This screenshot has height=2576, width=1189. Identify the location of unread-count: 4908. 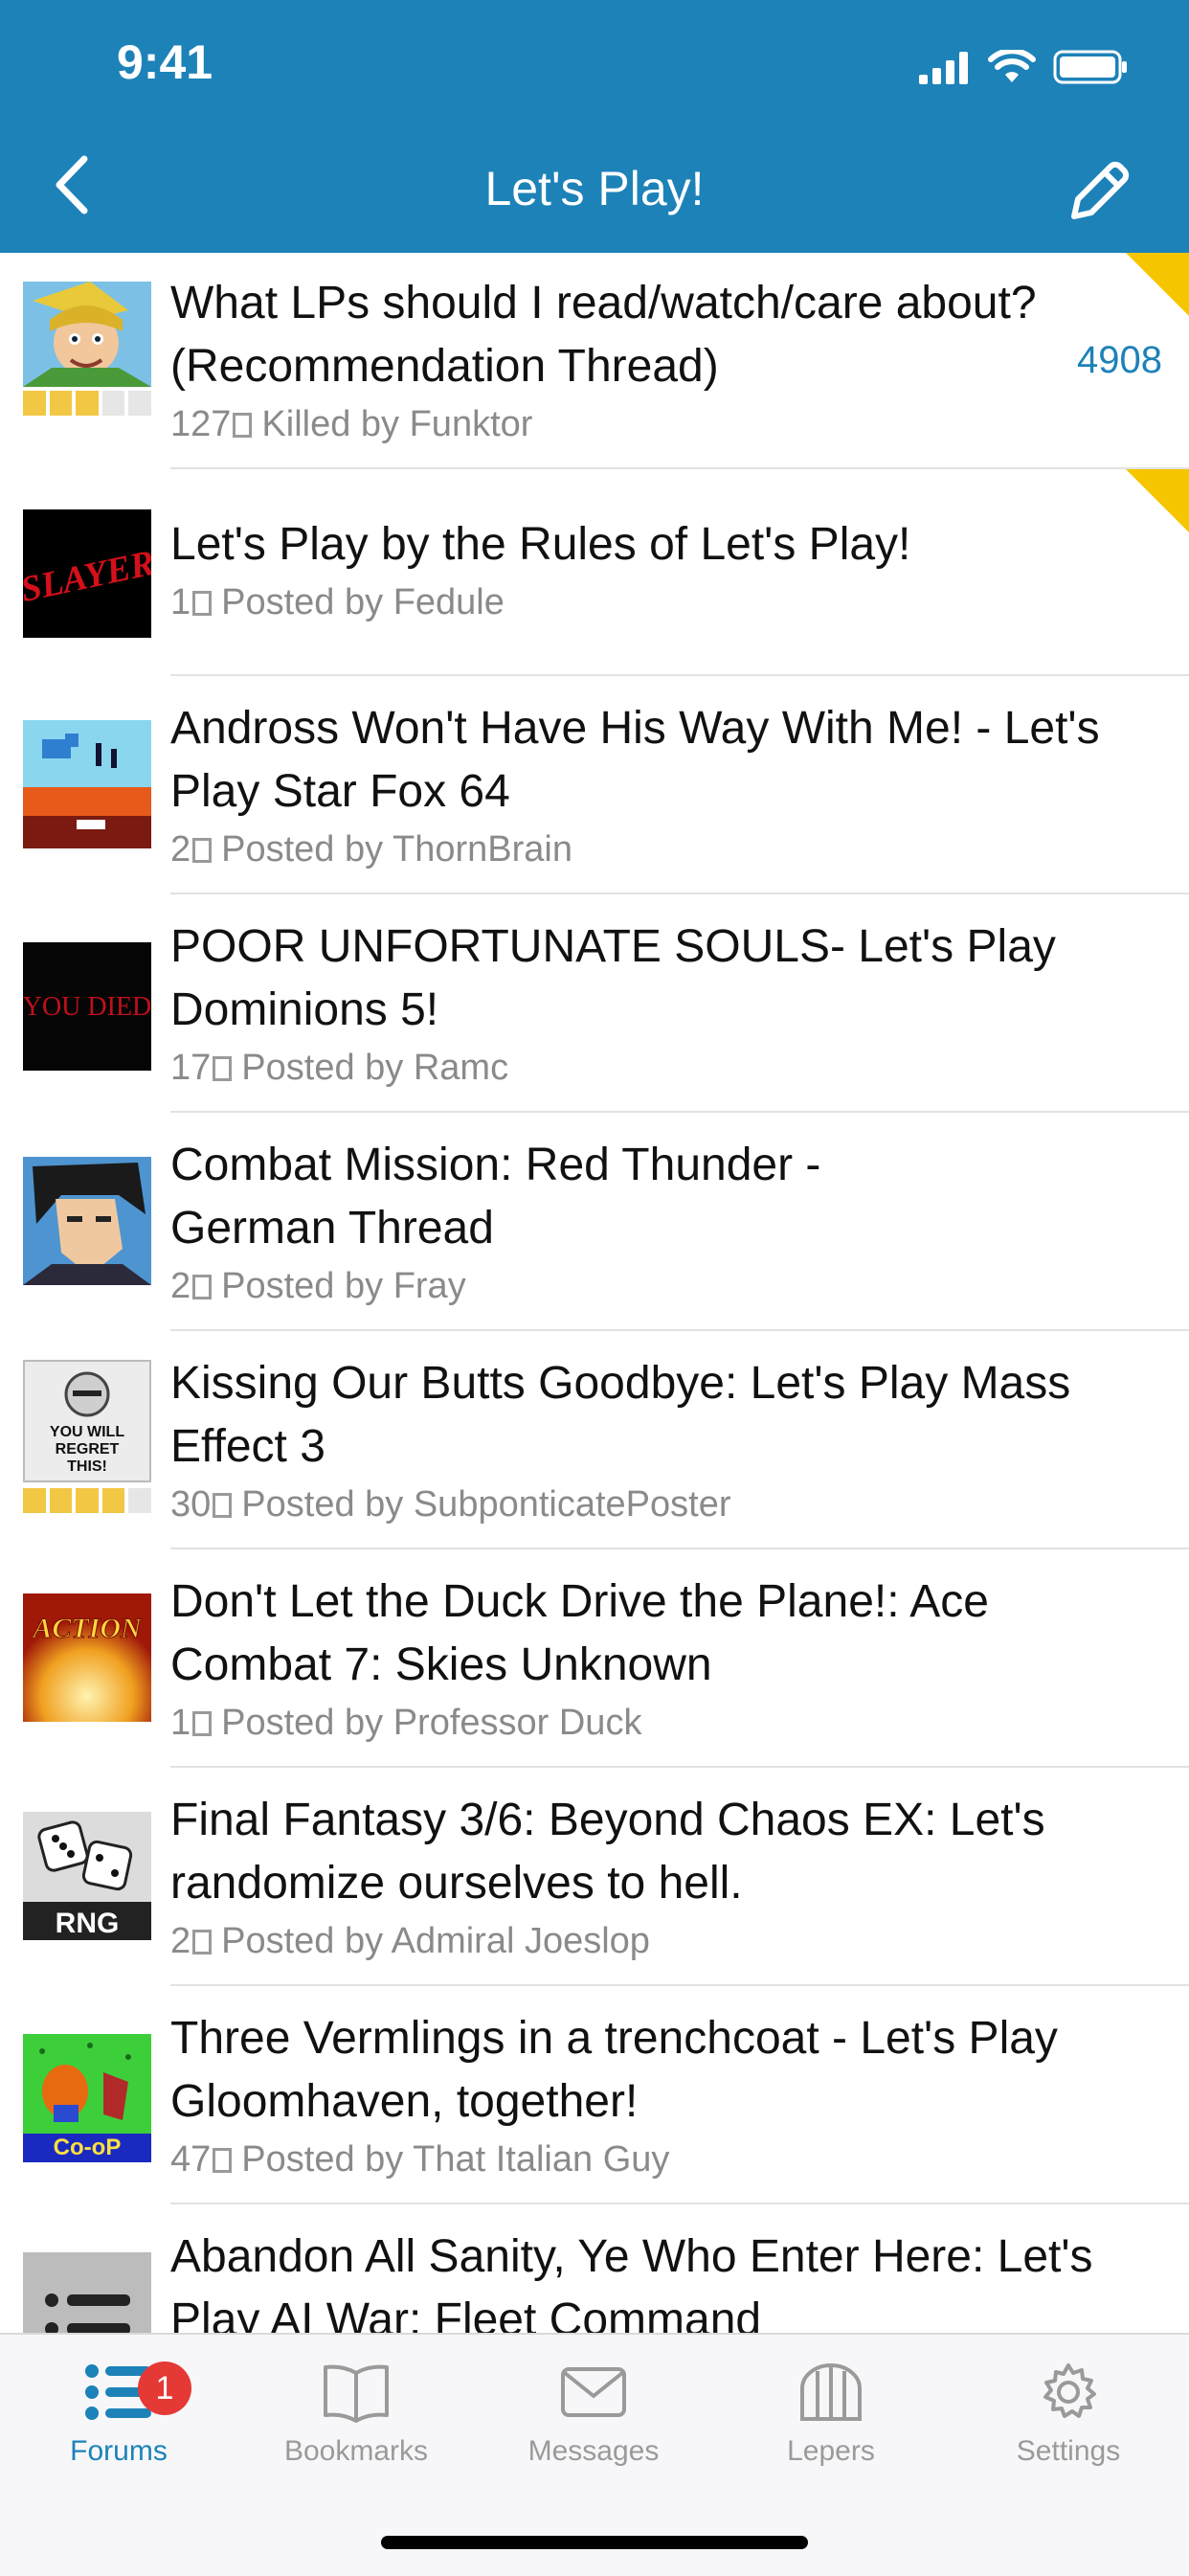
(1119, 360).